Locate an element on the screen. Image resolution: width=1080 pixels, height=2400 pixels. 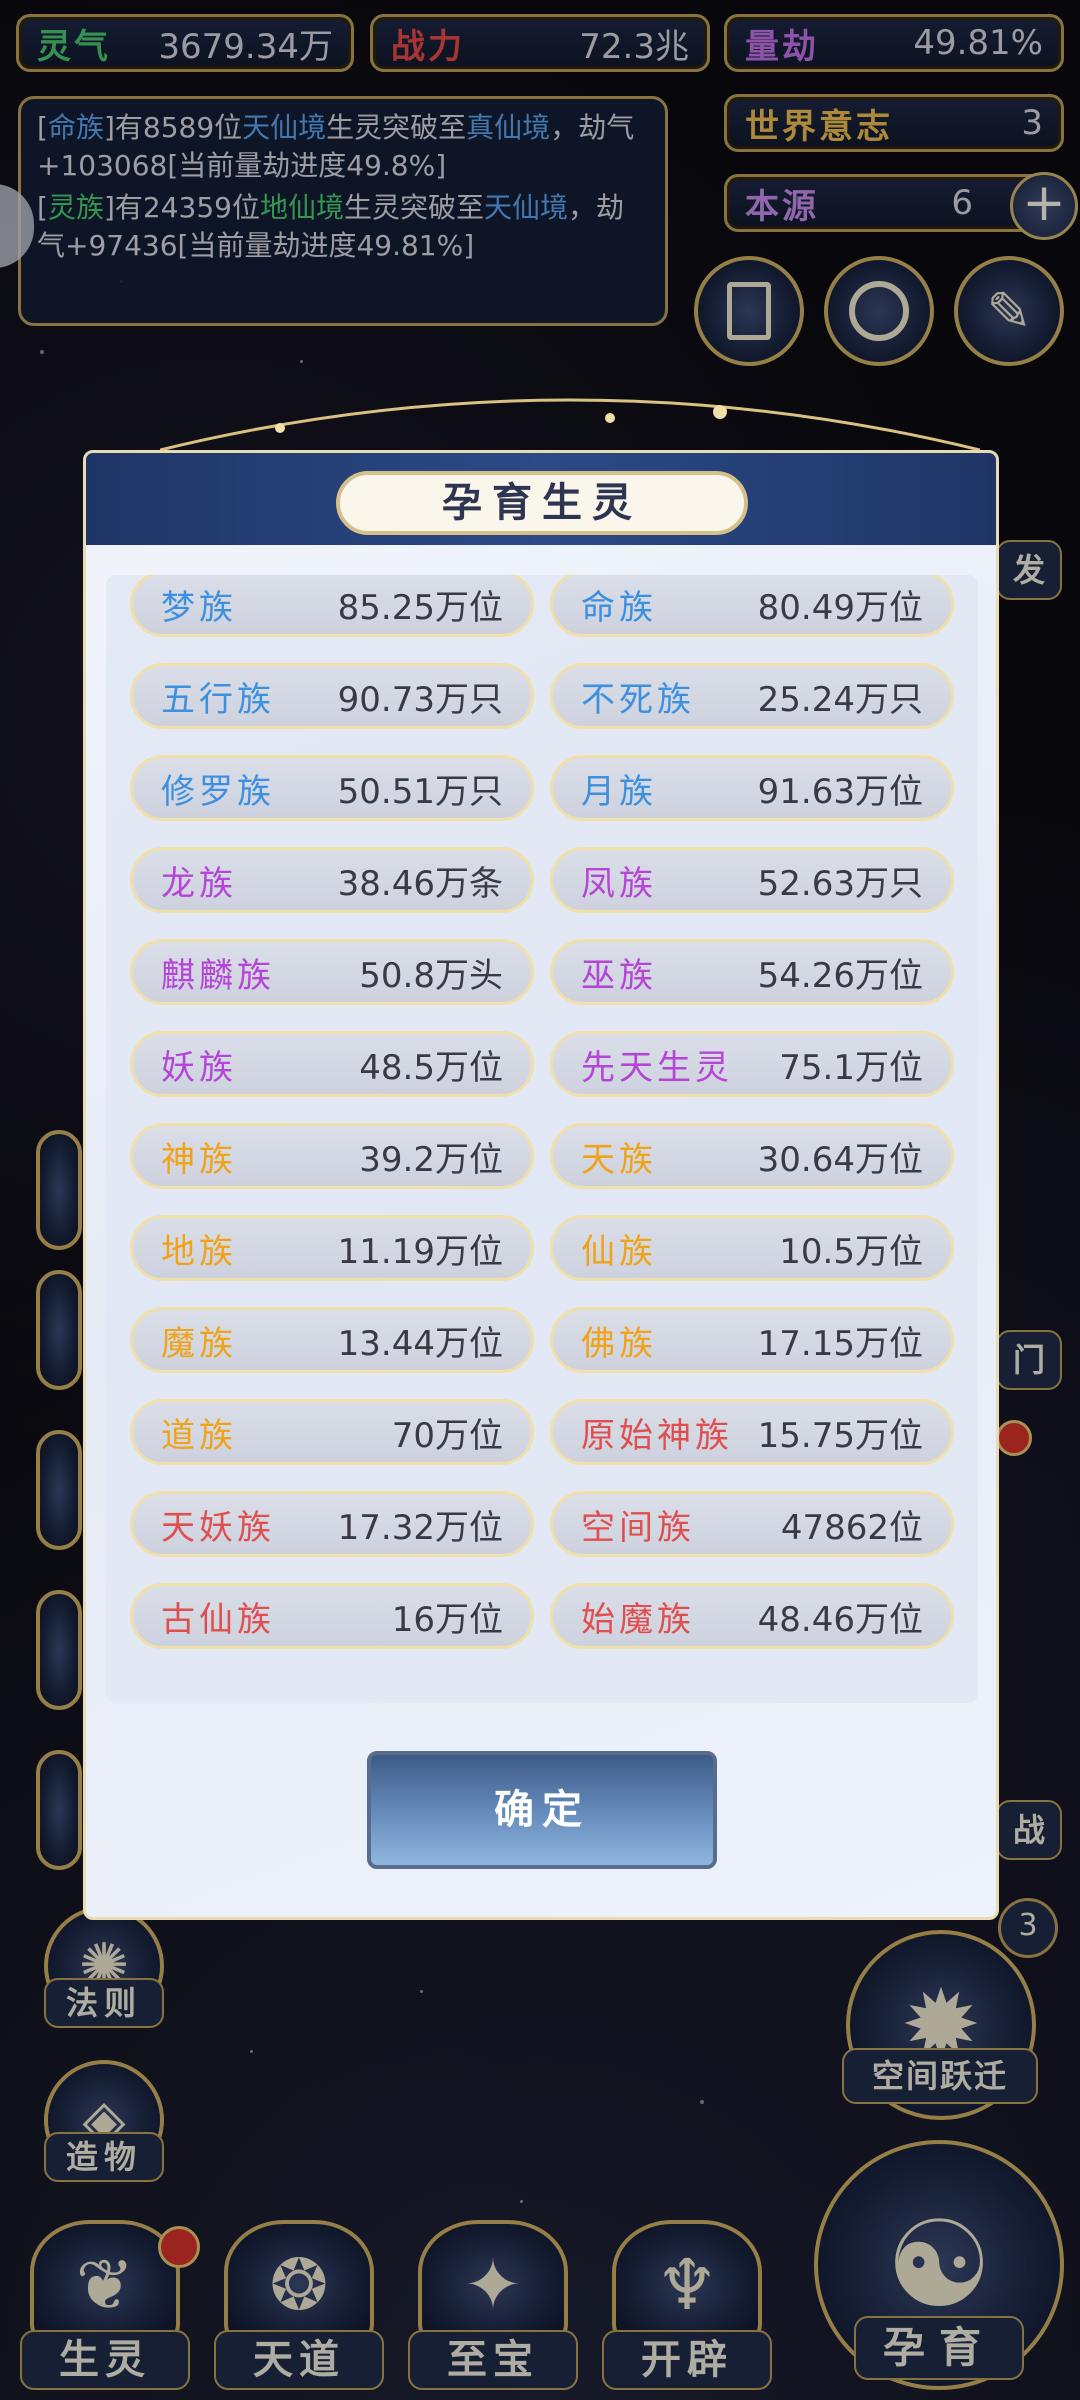
tribe-name: 命族 is located at coordinates (619, 607).